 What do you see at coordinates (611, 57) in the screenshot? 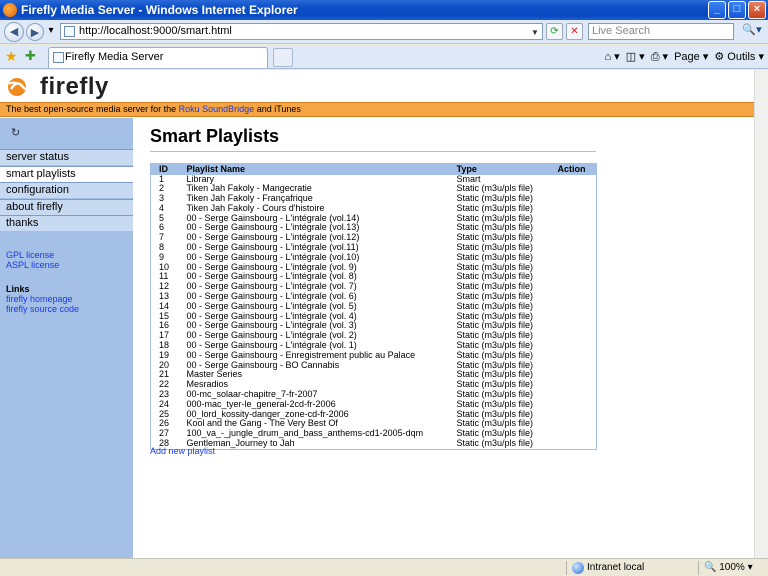
I see `home-icon: ⌂ ▾` at bounding box center [611, 57].